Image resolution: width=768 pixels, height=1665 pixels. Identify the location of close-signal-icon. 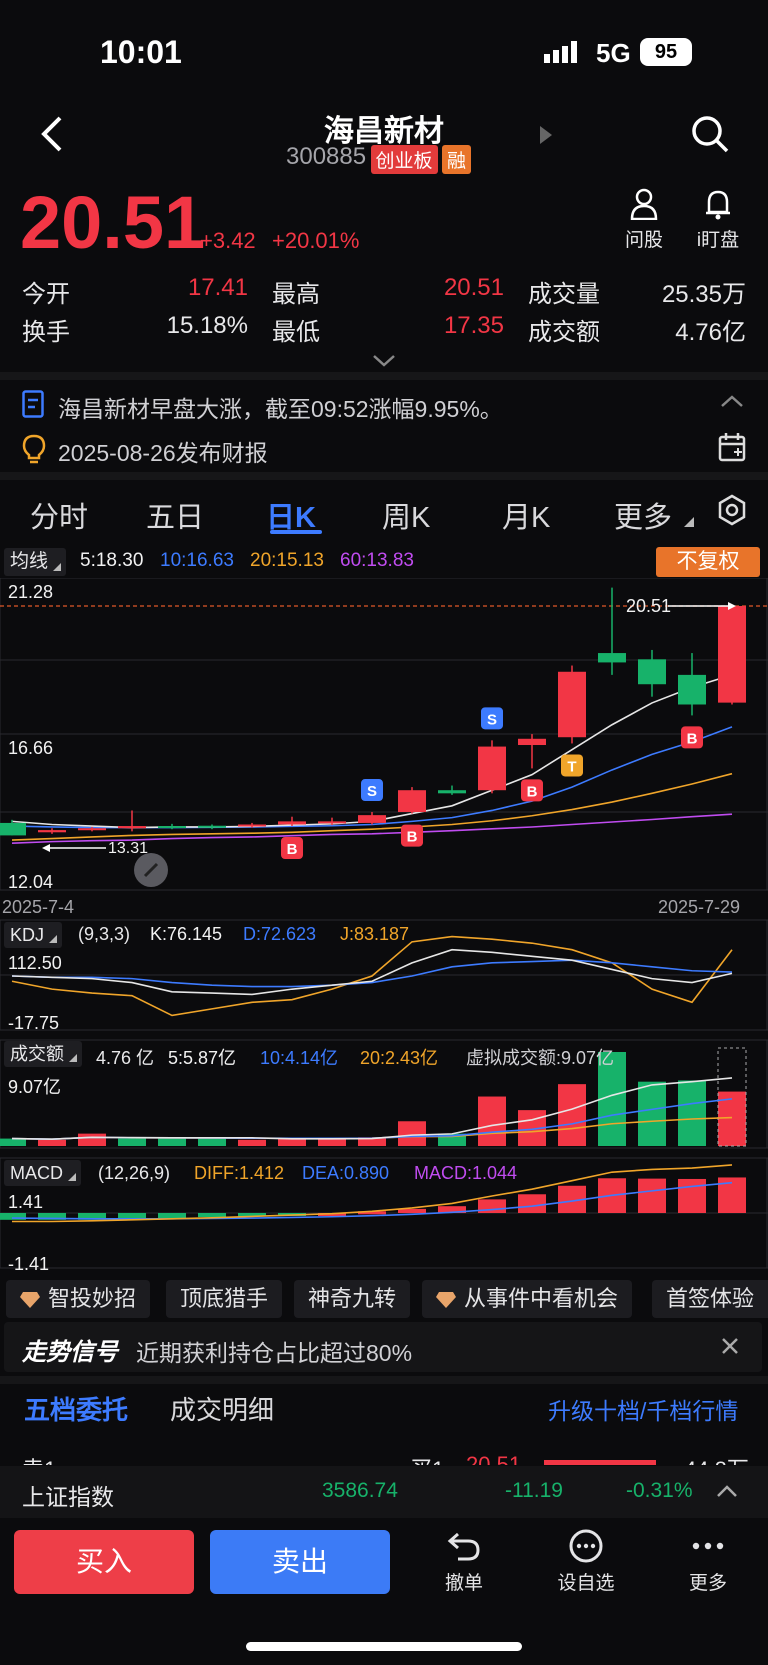
(730, 1348).